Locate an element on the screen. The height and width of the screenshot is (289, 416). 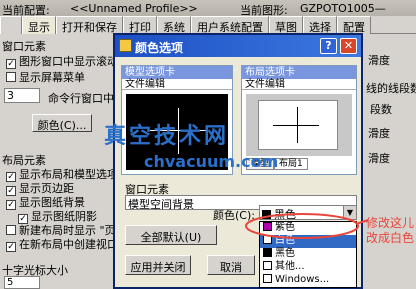
layout-paper-sheet is located at coordinates (298, 125).